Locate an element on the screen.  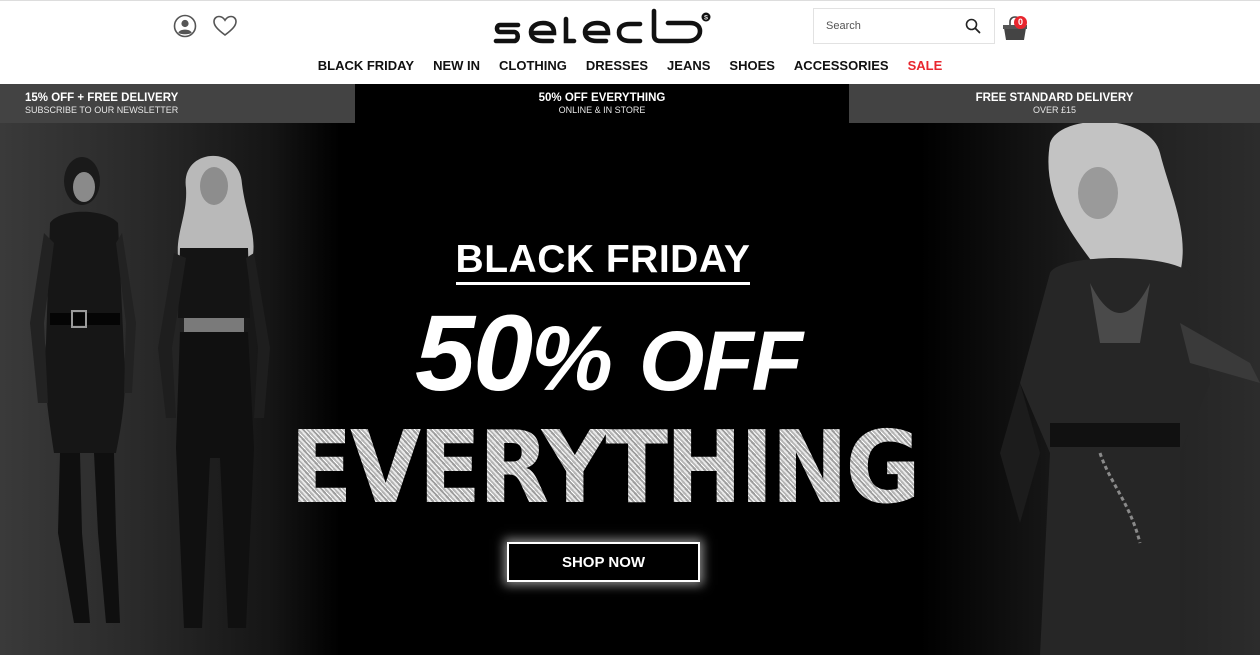
promo-title: FREE STANDARD DELIVERY is located at coordinates (1054, 97).